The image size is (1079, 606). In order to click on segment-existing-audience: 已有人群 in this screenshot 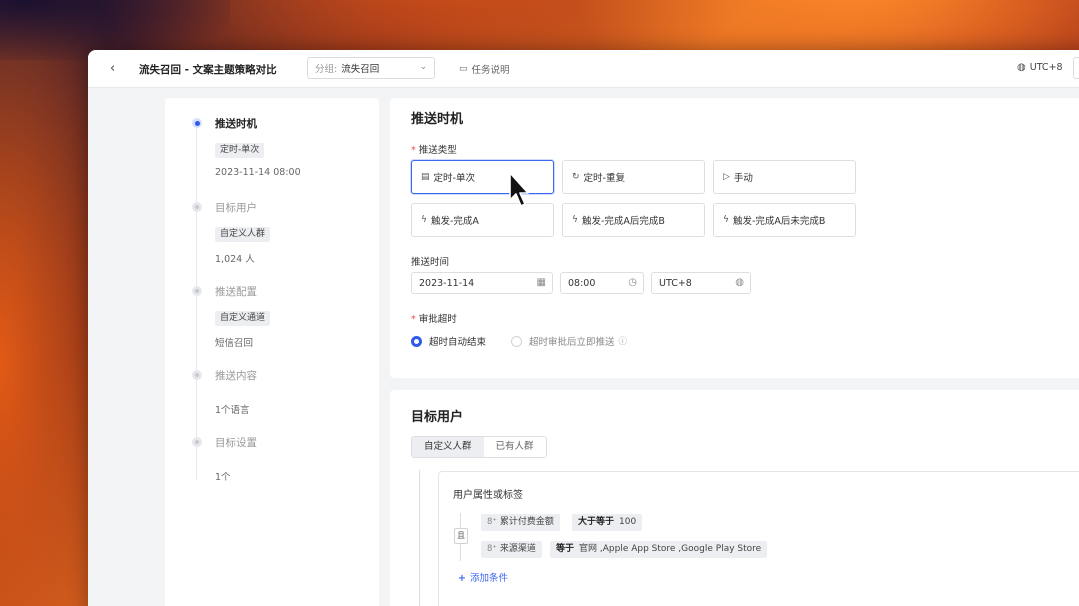, I will do `click(514, 447)`.